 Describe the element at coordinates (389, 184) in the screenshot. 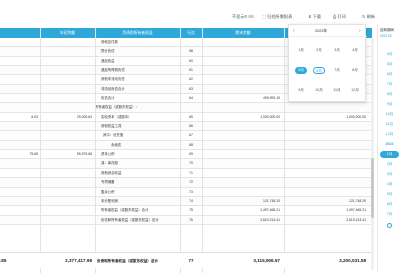

I see `period-month-2024: 4月` at that location.